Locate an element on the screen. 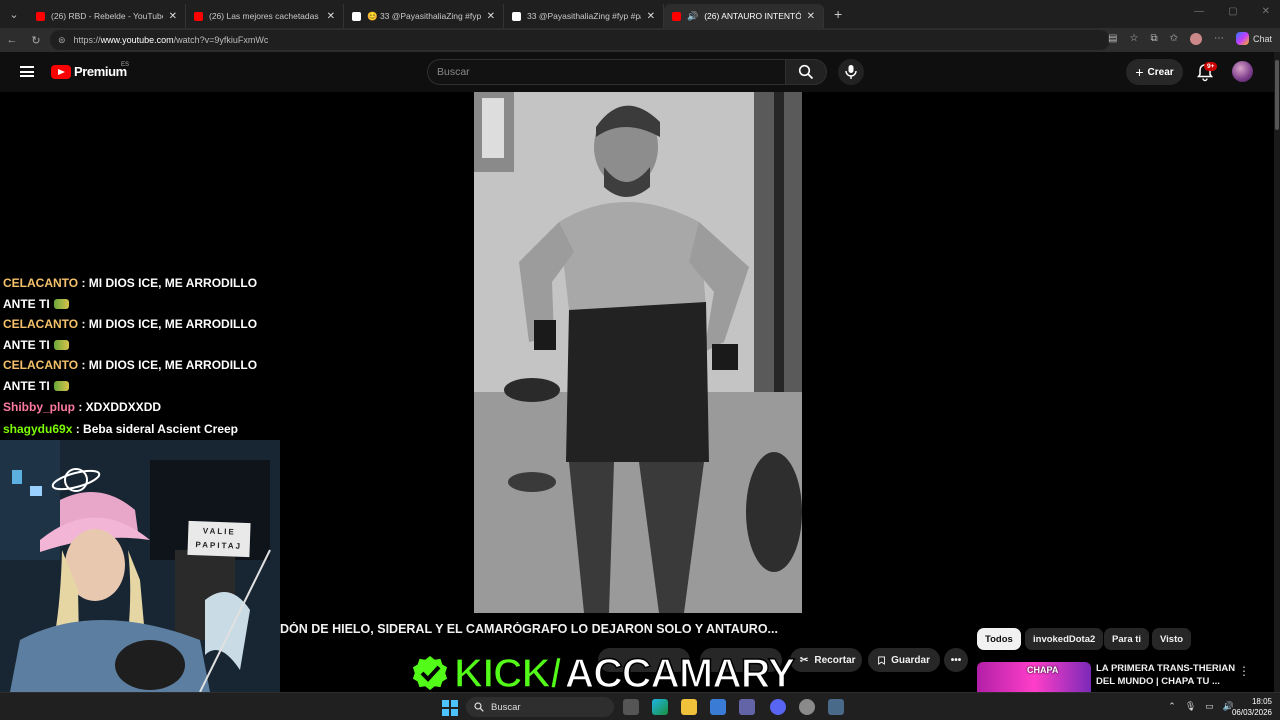  browser-tab-title: (26) ANTAURO INTENTÓ ENF is located at coordinates (752, 16).